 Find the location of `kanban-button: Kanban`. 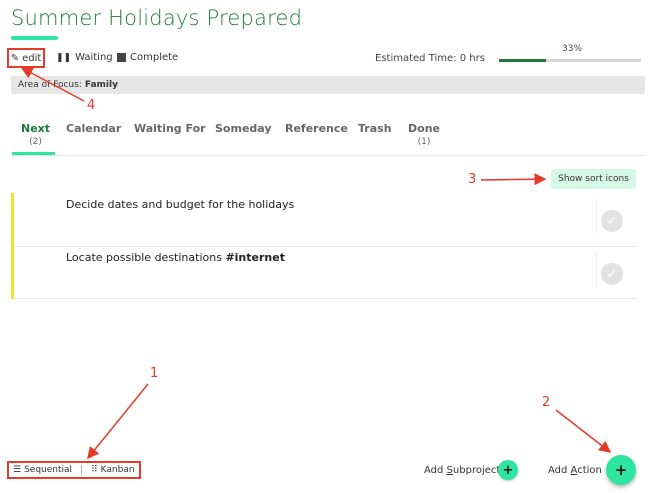

kanban-button: Kanban is located at coordinates (118, 470).